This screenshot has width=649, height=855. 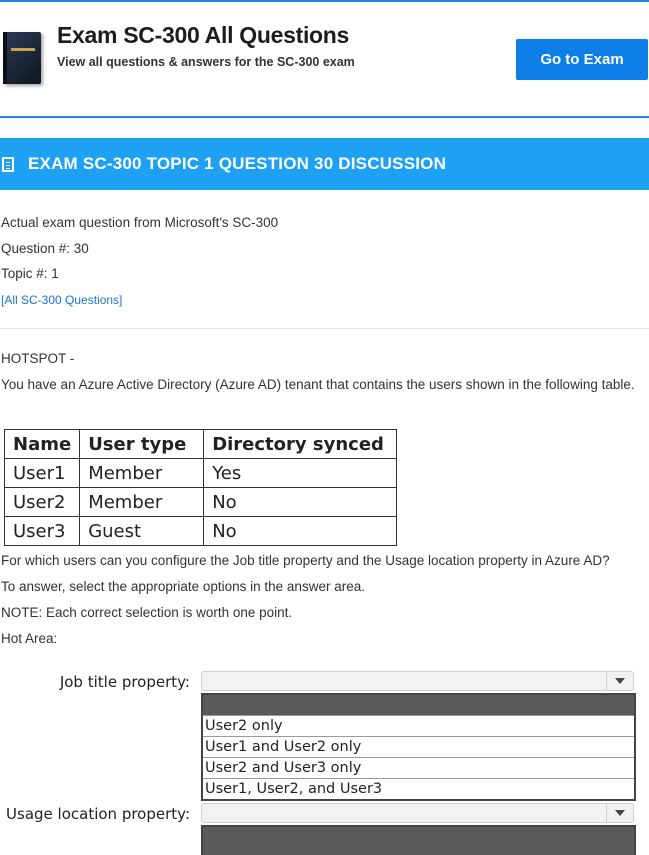 What do you see at coordinates (61, 300) in the screenshot?
I see `all-questions-link: [All SC-300 Questions]` at bounding box center [61, 300].